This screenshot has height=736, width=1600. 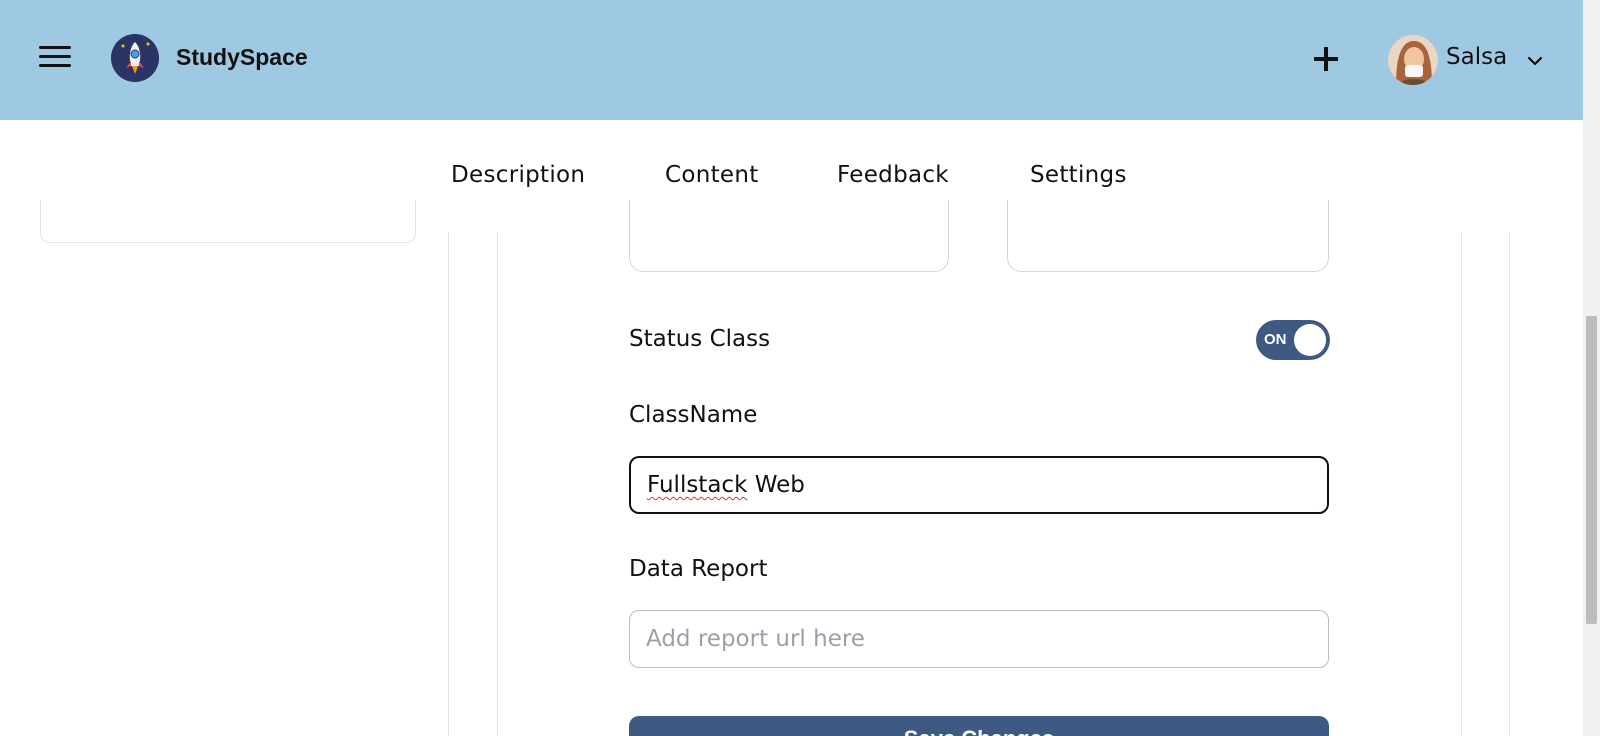 What do you see at coordinates (1326, 59) in the screenshot?
I see `add-icon` at bounding box center [1326, 59].